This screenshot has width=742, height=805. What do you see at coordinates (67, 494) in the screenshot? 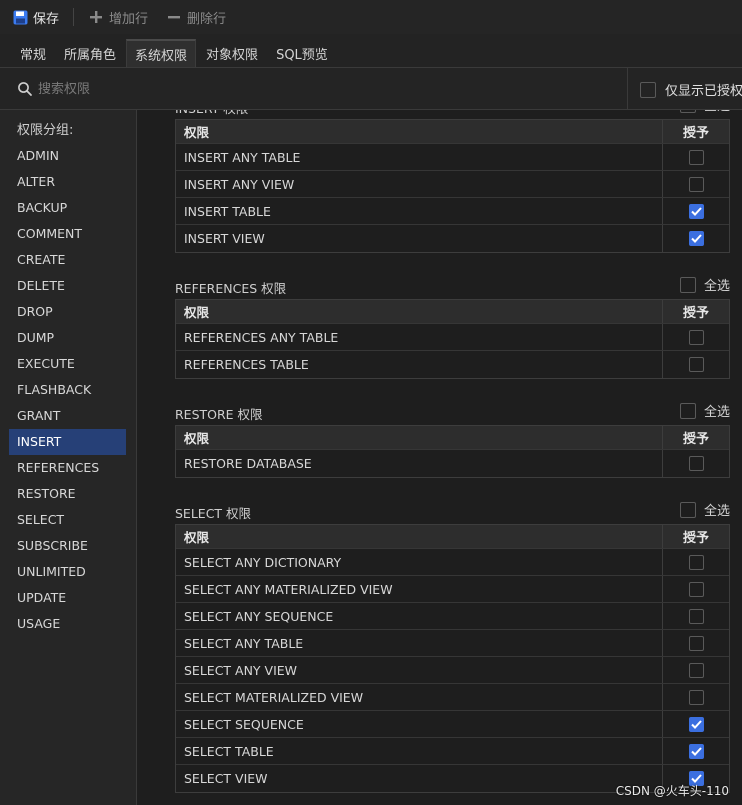
I see `sidebar-item-restore: RESTORE` at bounding box center [67, 494].